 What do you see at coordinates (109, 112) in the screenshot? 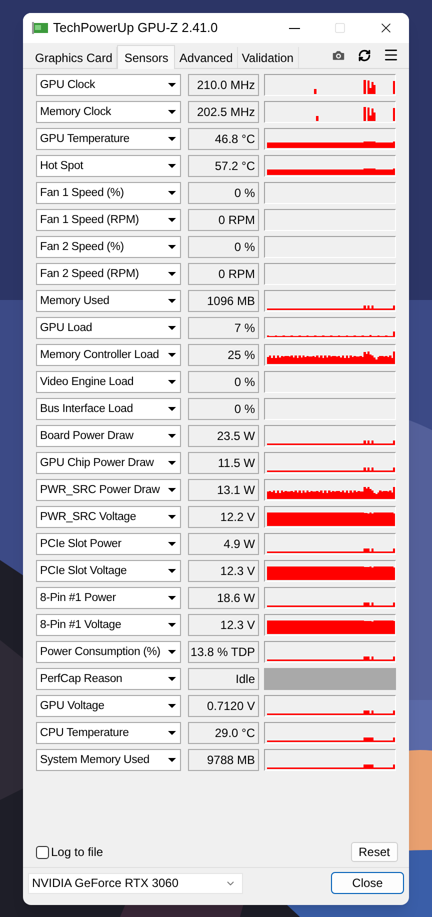
I see `sensor-select: Memory Clock` at bounding box center [109, 112].